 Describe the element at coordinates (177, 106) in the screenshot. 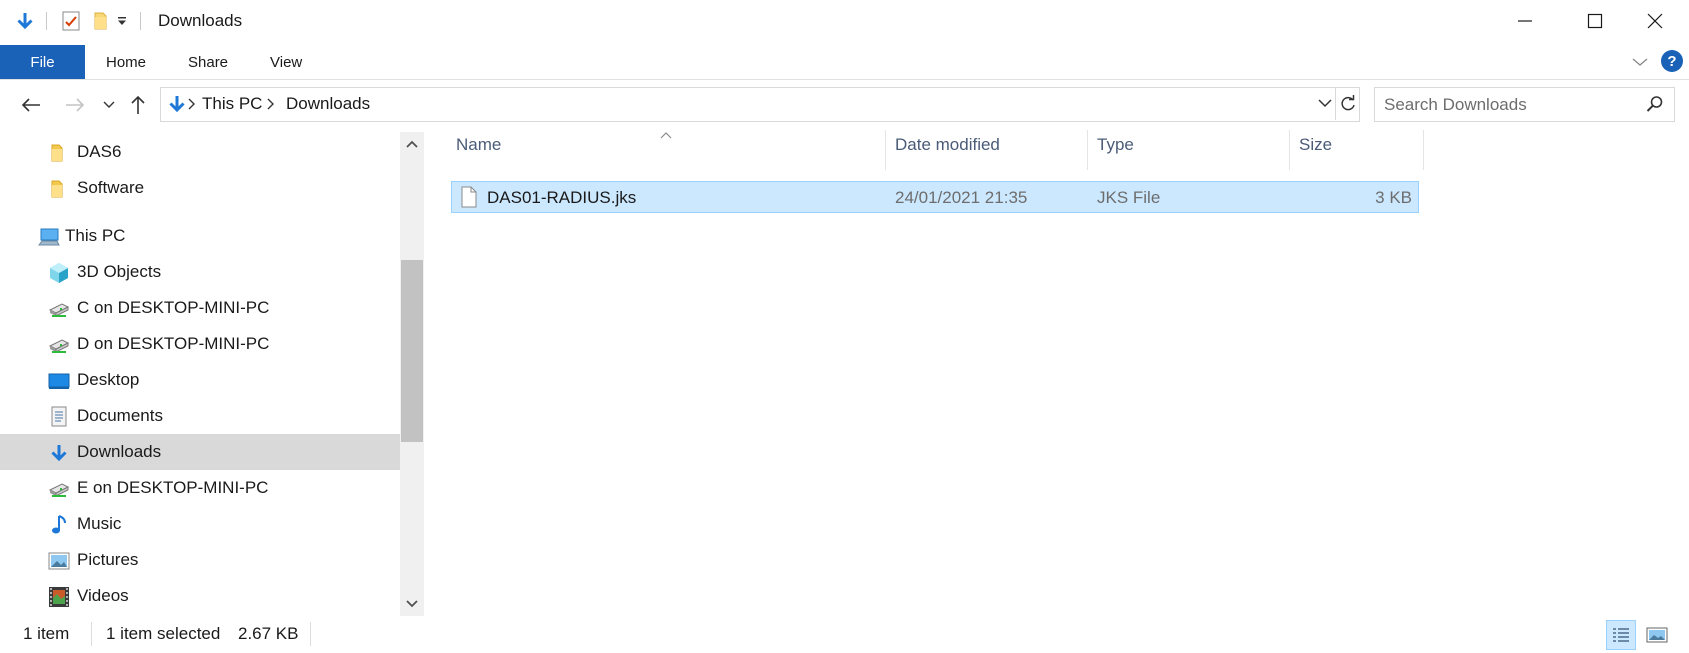

I see `downloads-location-icon` at that location.